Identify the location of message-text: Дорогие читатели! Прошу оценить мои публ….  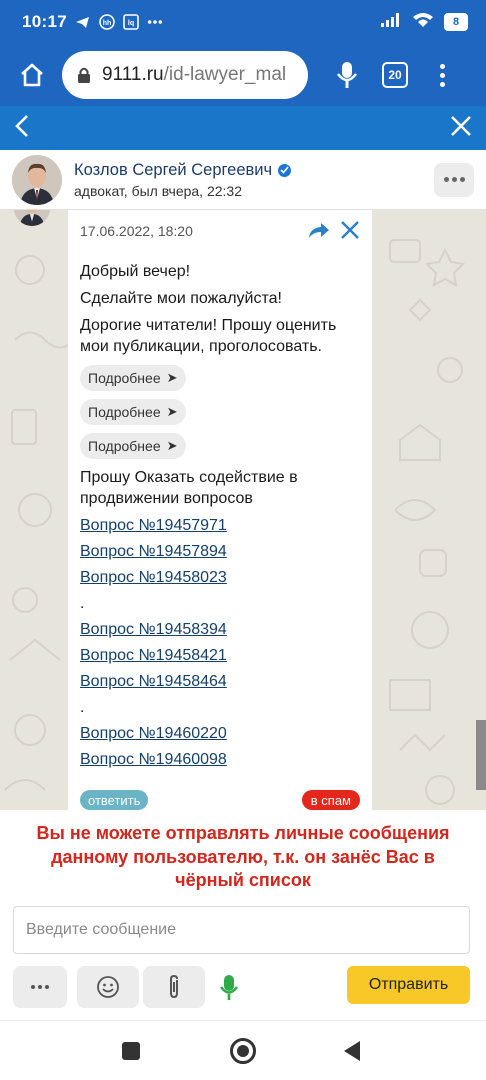
(208, 336).